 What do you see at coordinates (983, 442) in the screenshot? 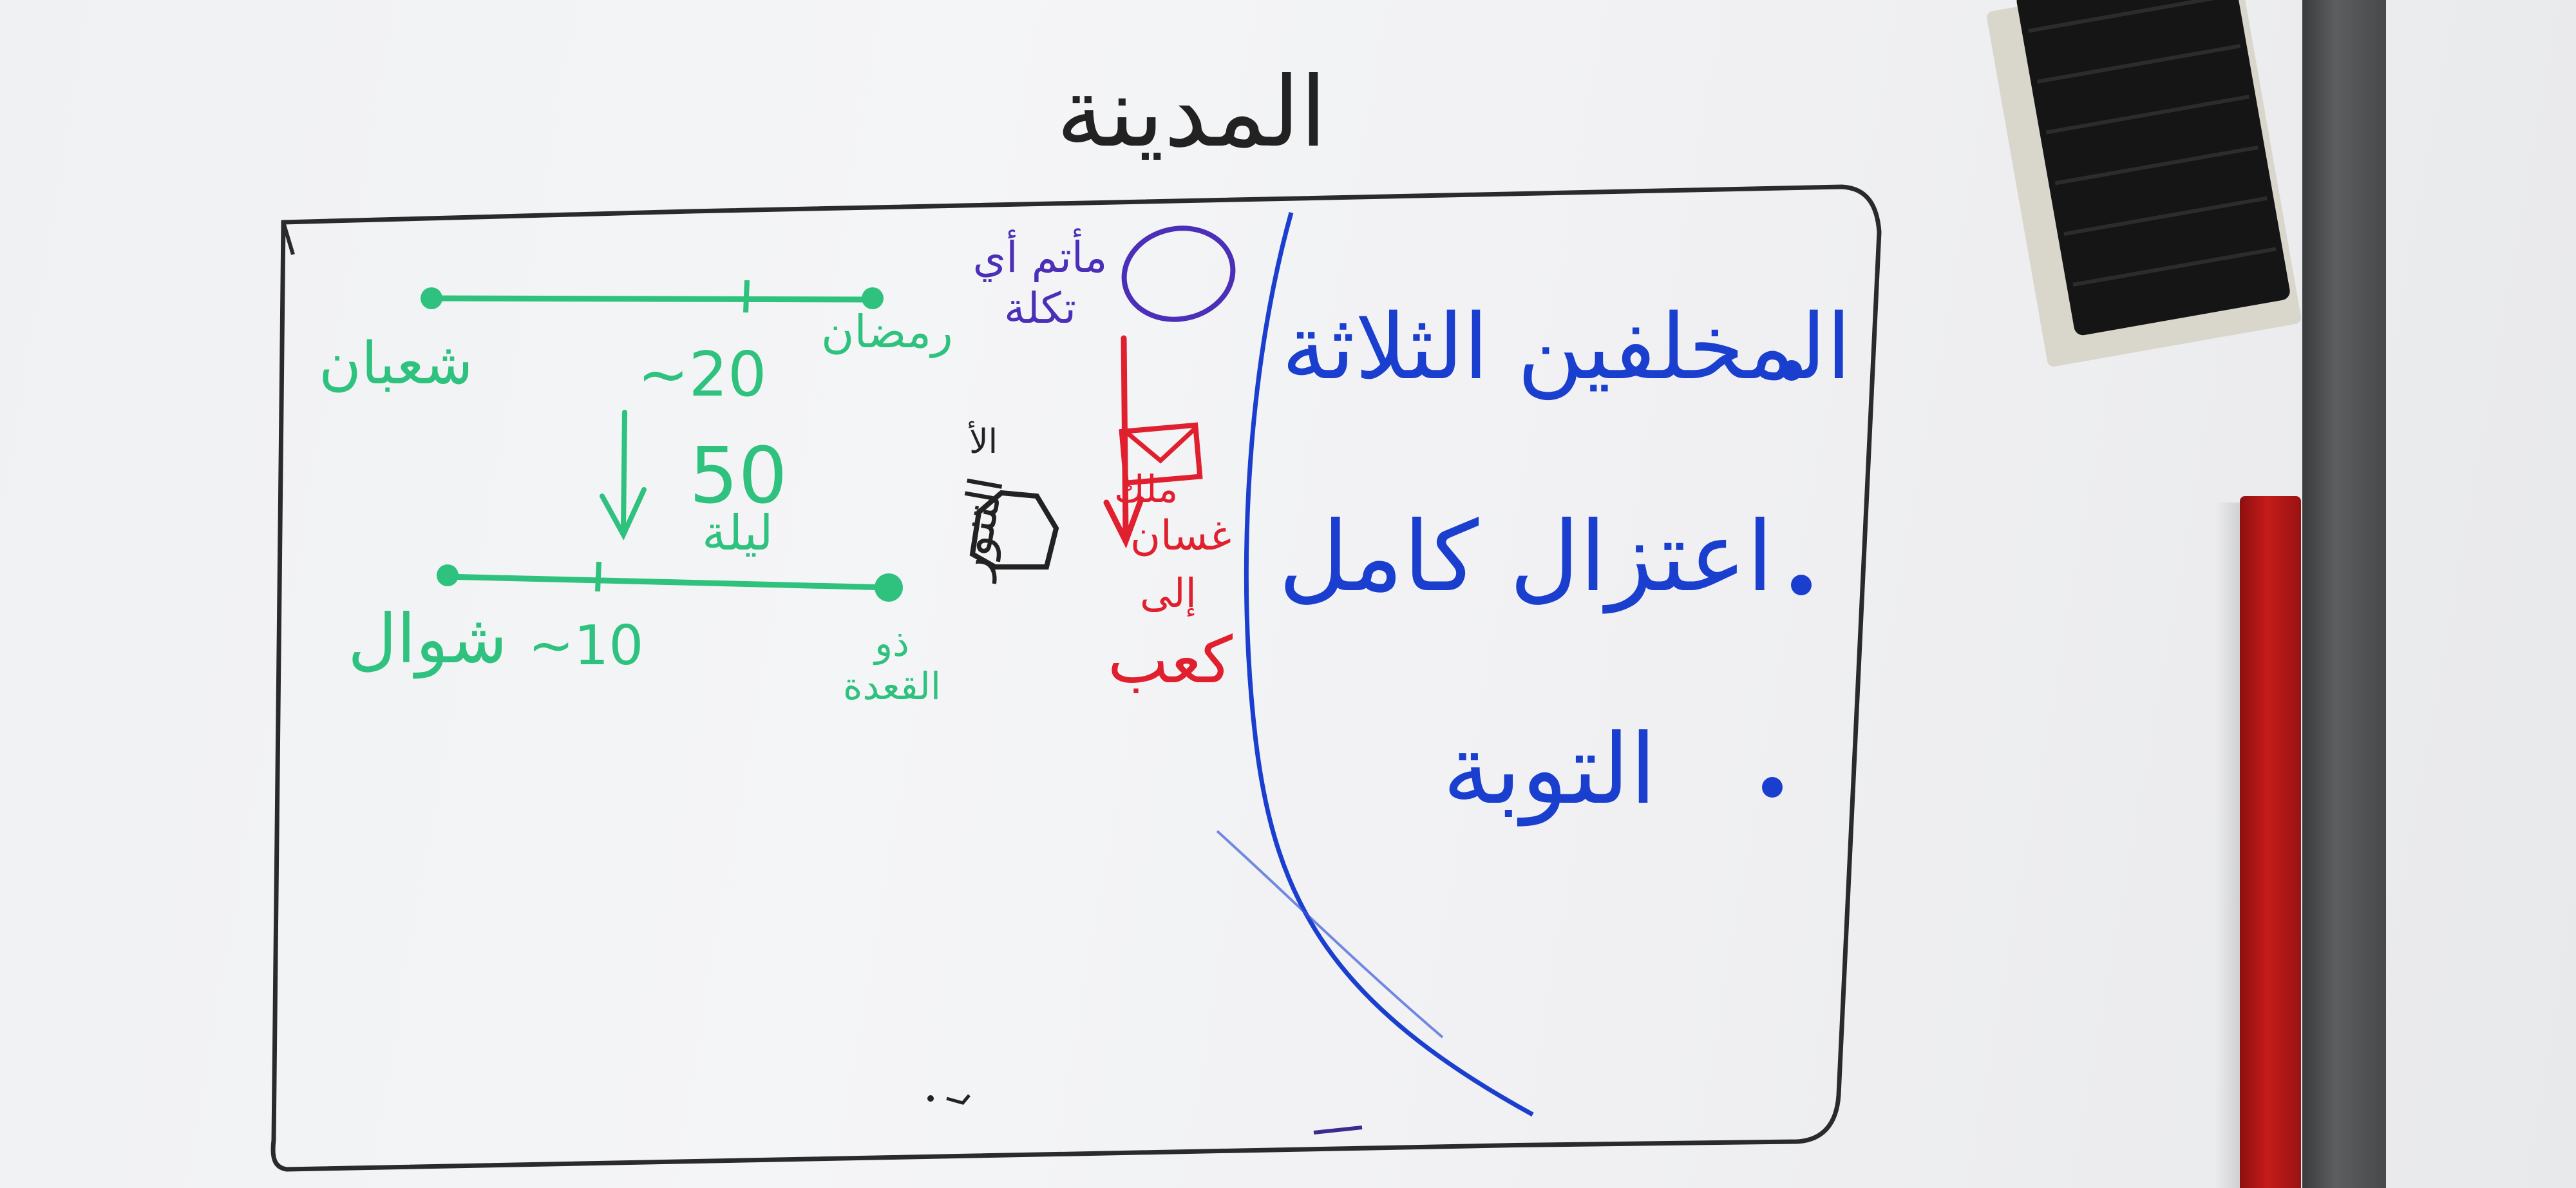
I see `black-note-line-1: الأ` at bounding box center [983, 442].